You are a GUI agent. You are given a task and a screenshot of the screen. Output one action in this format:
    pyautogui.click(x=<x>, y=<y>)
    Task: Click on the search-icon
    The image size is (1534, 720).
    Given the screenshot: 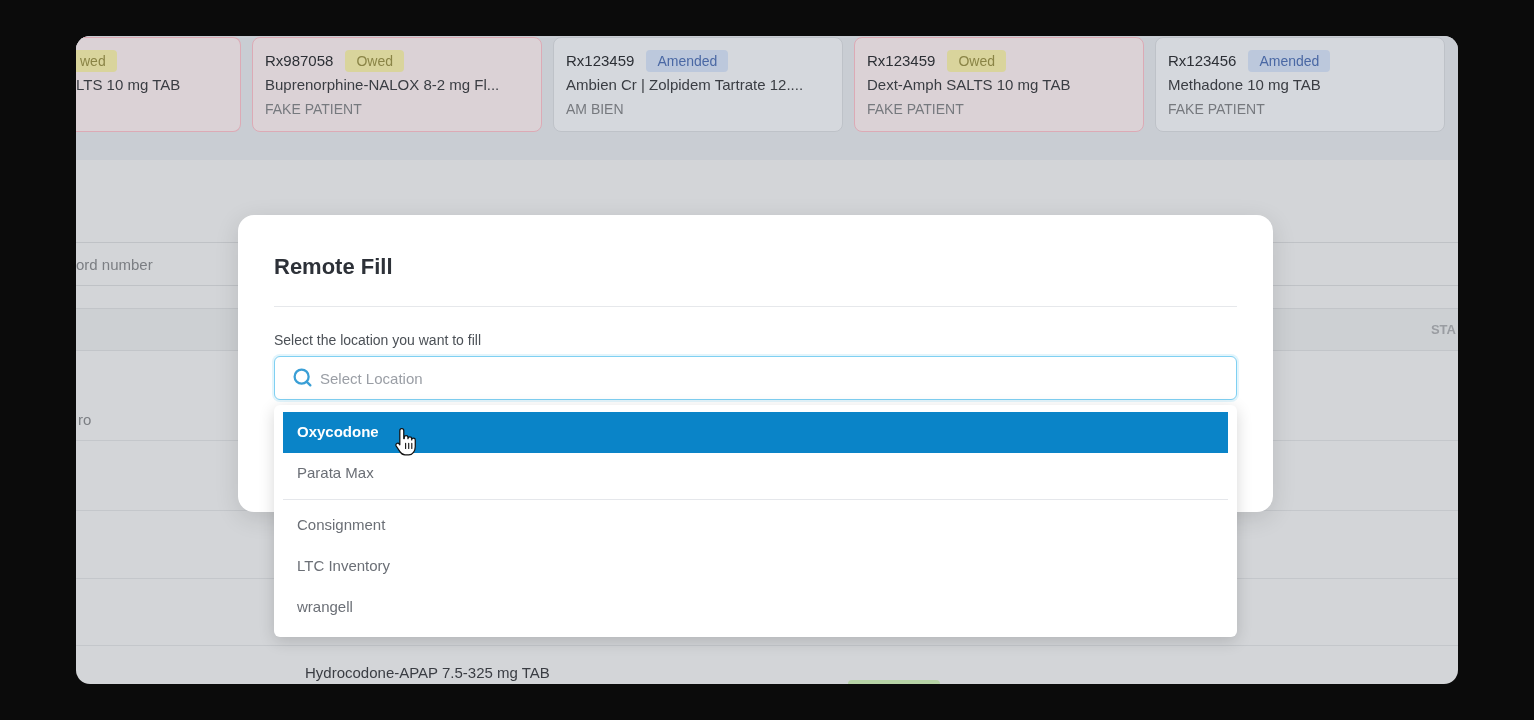 What is the action you would take?
    pyautogui.click(x=302, y=377)
    